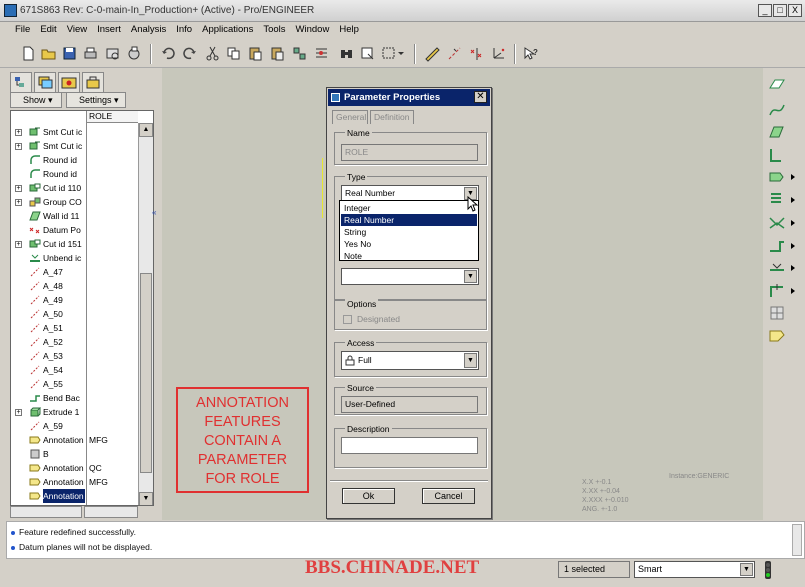  I want to click on menu-analysis: Analysis, so click(148, 28).